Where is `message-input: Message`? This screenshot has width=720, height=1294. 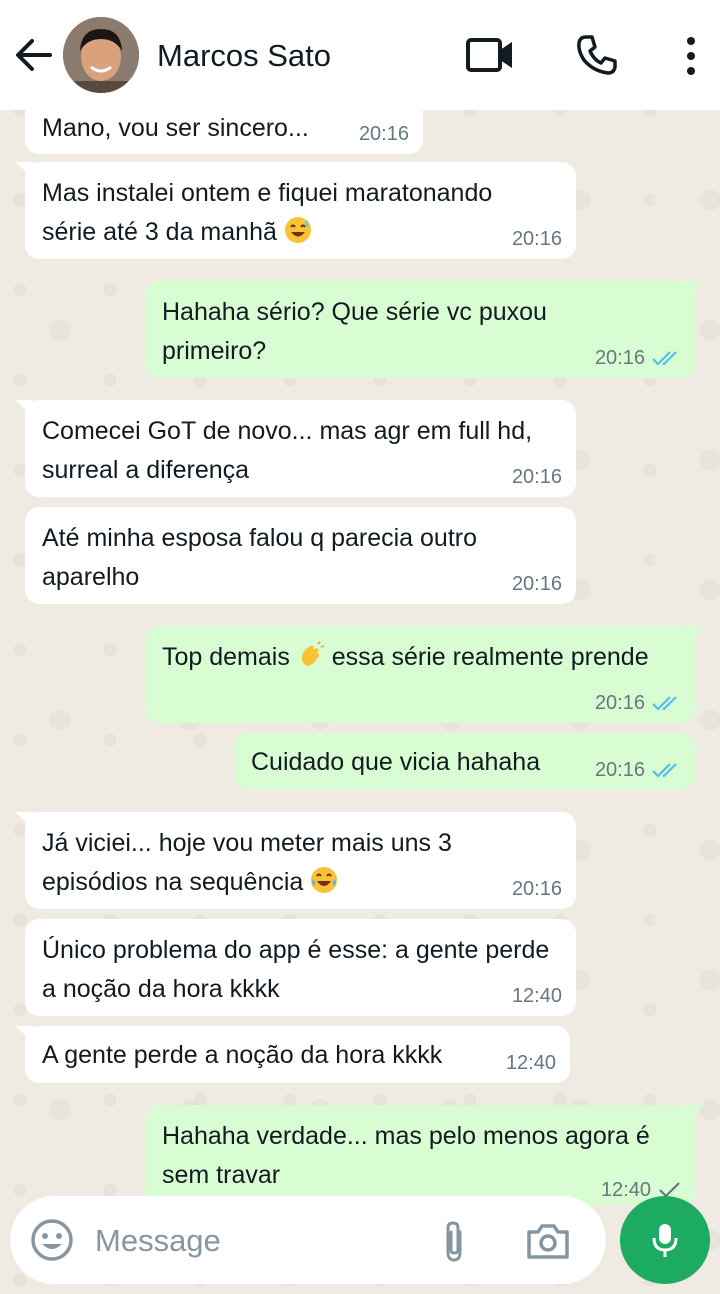
message-input: Message is located at coordinates (158, 1241).